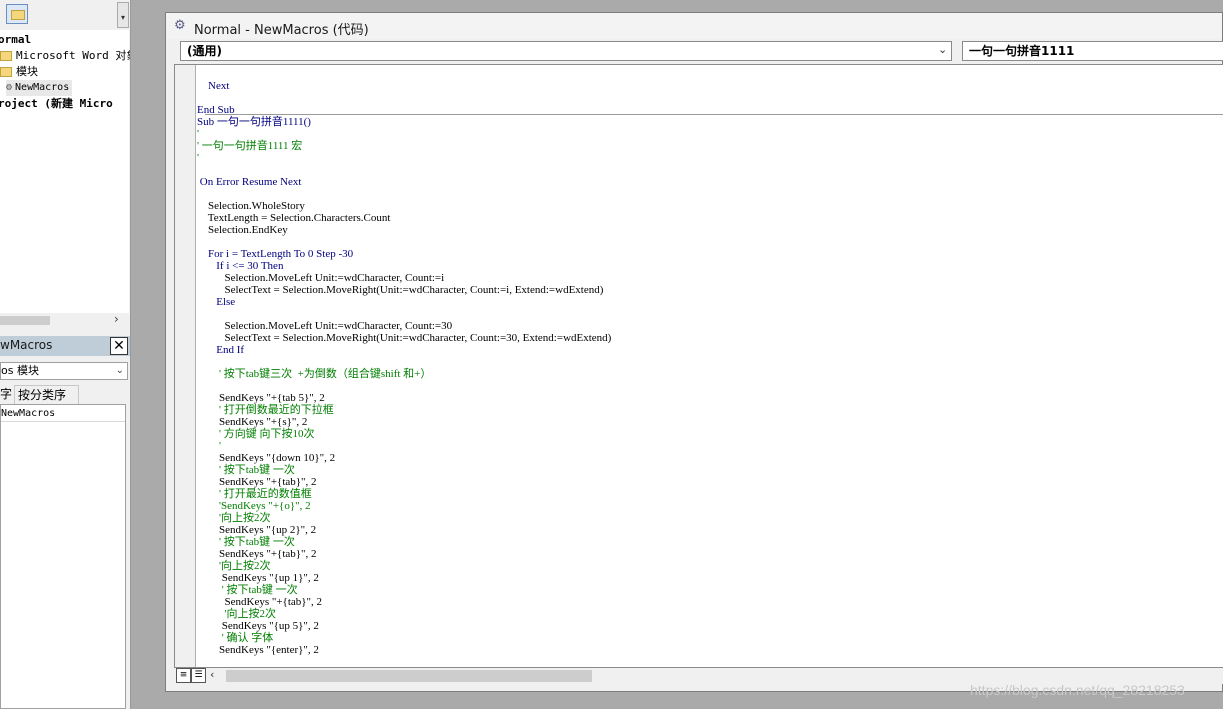  What do you see at coordinates (240, 266) in the screenshot?
I see `code-line: If i <= 30 Then` at bounding box center [240, 266].